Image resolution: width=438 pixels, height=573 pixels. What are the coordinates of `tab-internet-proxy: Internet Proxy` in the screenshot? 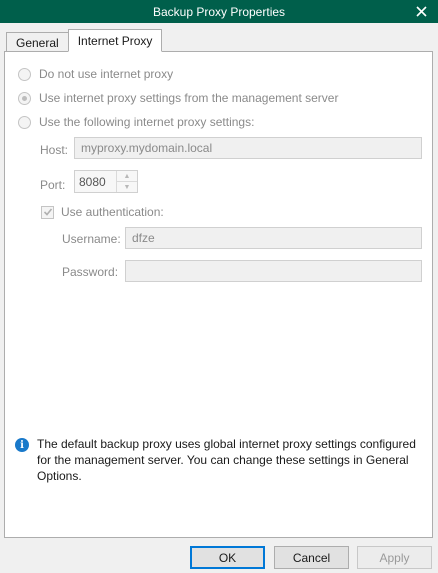 It's located at (115, 40).